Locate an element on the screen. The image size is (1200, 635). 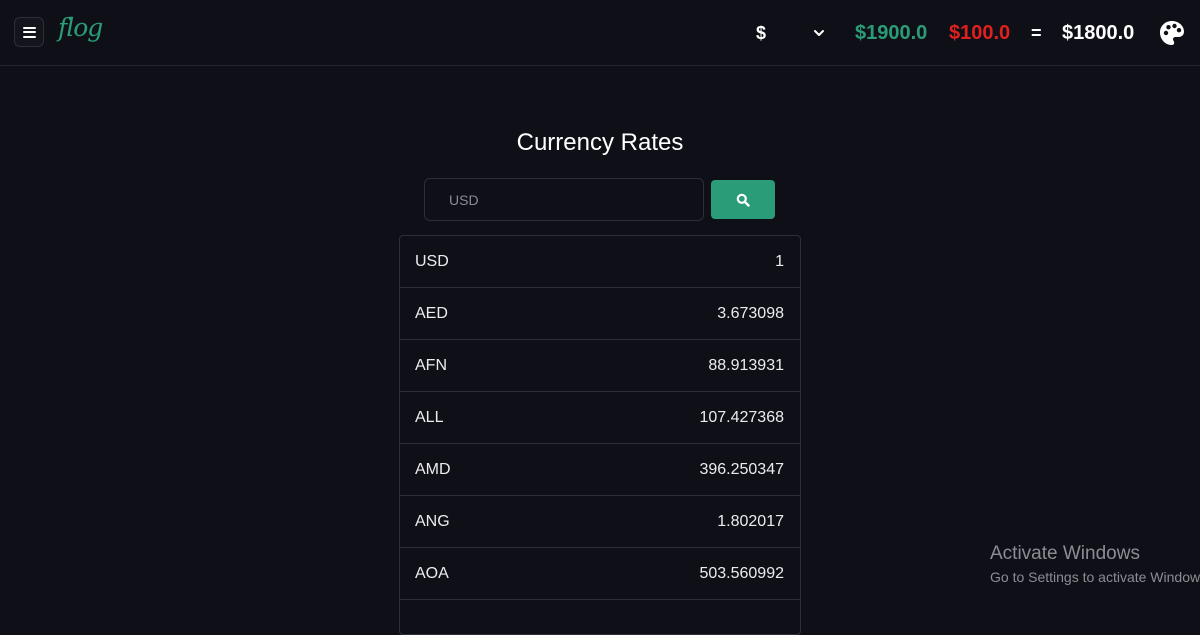
currency-rate: 396.250347 is located at coordinates (741, 469).